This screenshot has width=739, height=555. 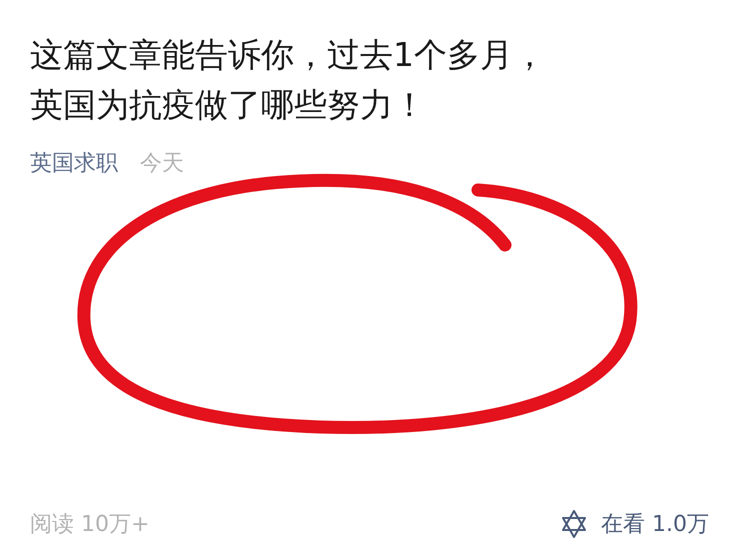 What do you see at coordinates (90, 525) in the screenshot?
I see `read-count: 阅读 10万+` at bounding box center [90, 525].